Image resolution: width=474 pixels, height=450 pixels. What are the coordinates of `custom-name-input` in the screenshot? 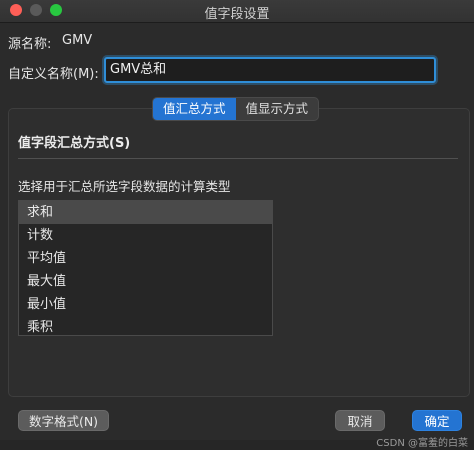 It's located at (270, 70).